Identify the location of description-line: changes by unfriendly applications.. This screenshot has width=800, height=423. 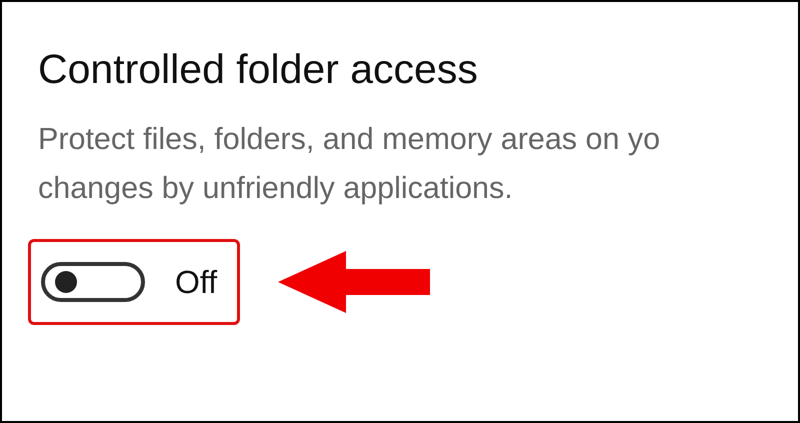
(275, 188).